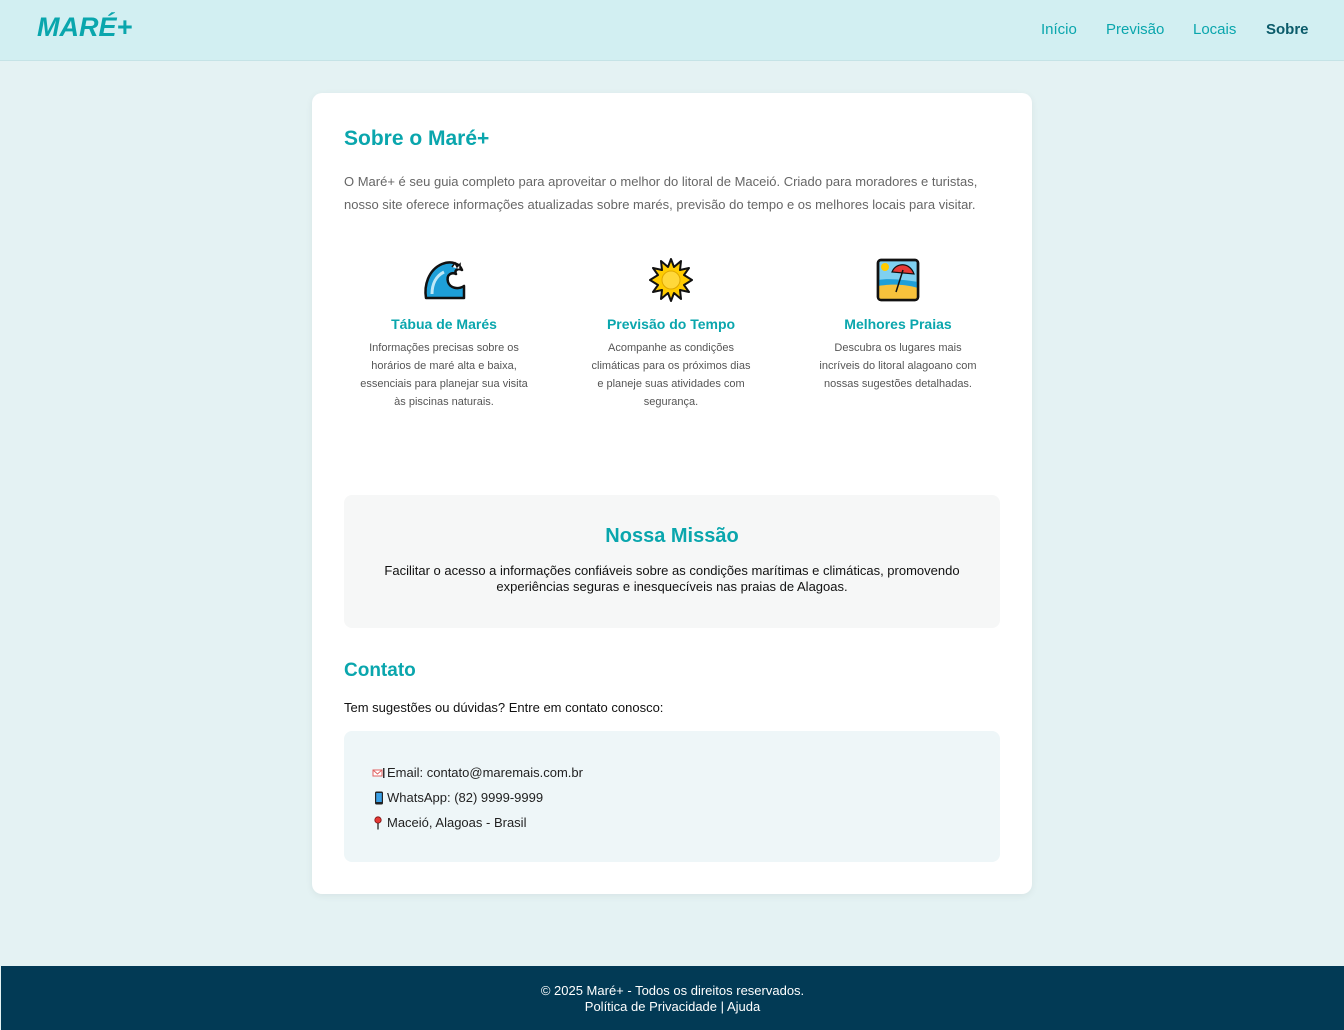  Describe the element at coordinates (671, 324) in the screenshot. I see `feature-title: Previsão do Tempo` at that location.